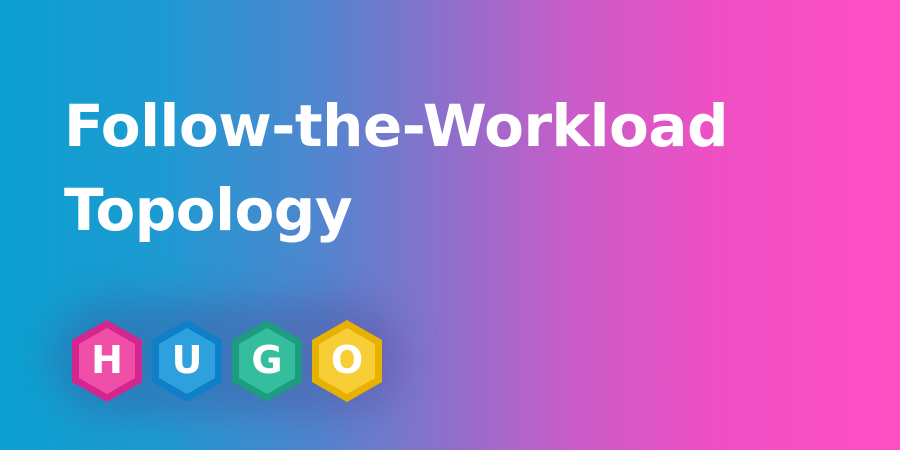  I want to click on hugo-logo-o-letter: O, so click(347, 360).